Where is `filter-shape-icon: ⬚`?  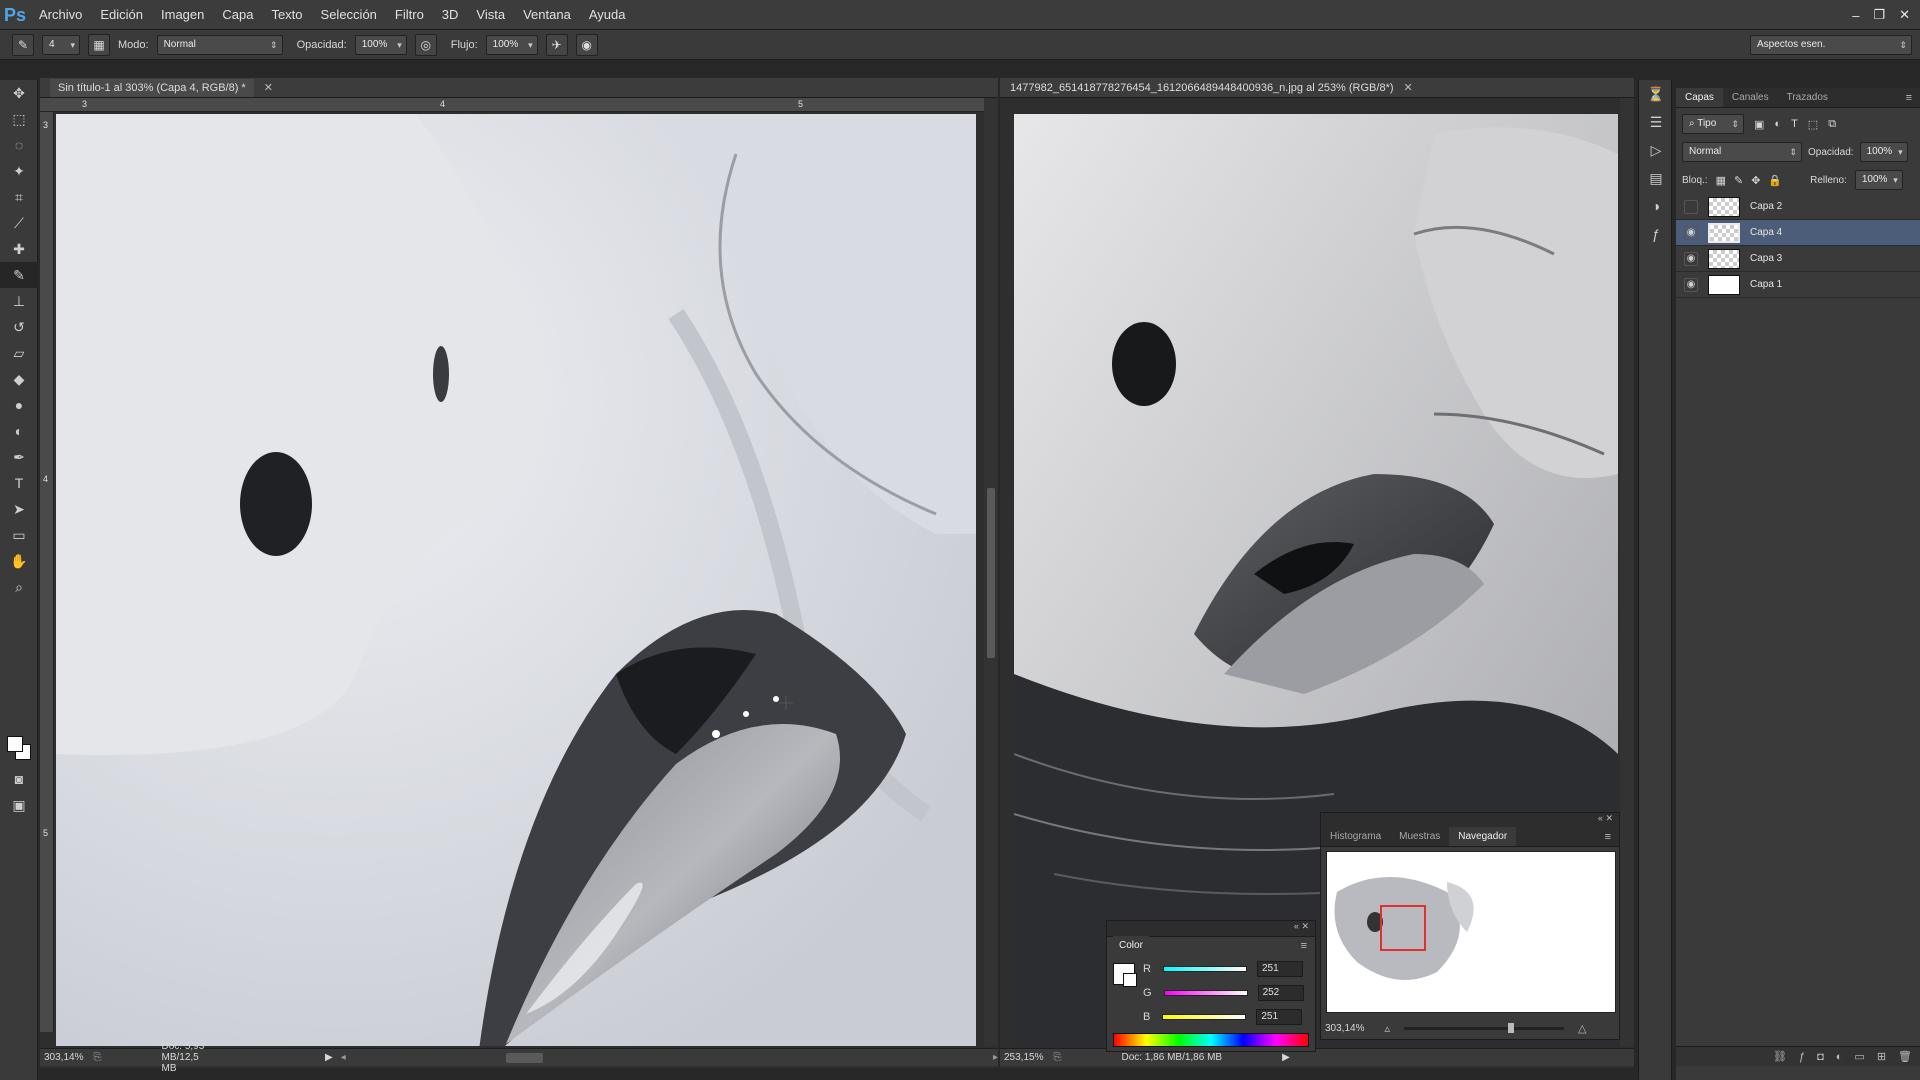
filter-shape-icon: ⬚ is located at coordinates (1813, 124).